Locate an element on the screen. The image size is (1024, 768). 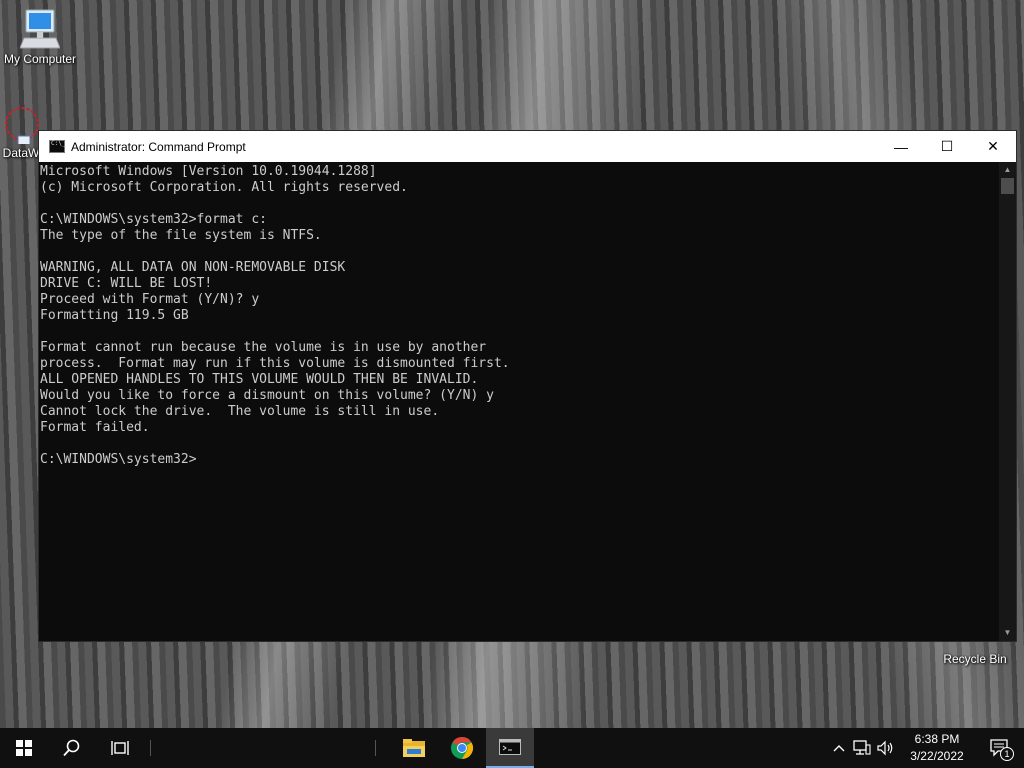
show-hidden-icons-button is located at coordinates (839, 748).